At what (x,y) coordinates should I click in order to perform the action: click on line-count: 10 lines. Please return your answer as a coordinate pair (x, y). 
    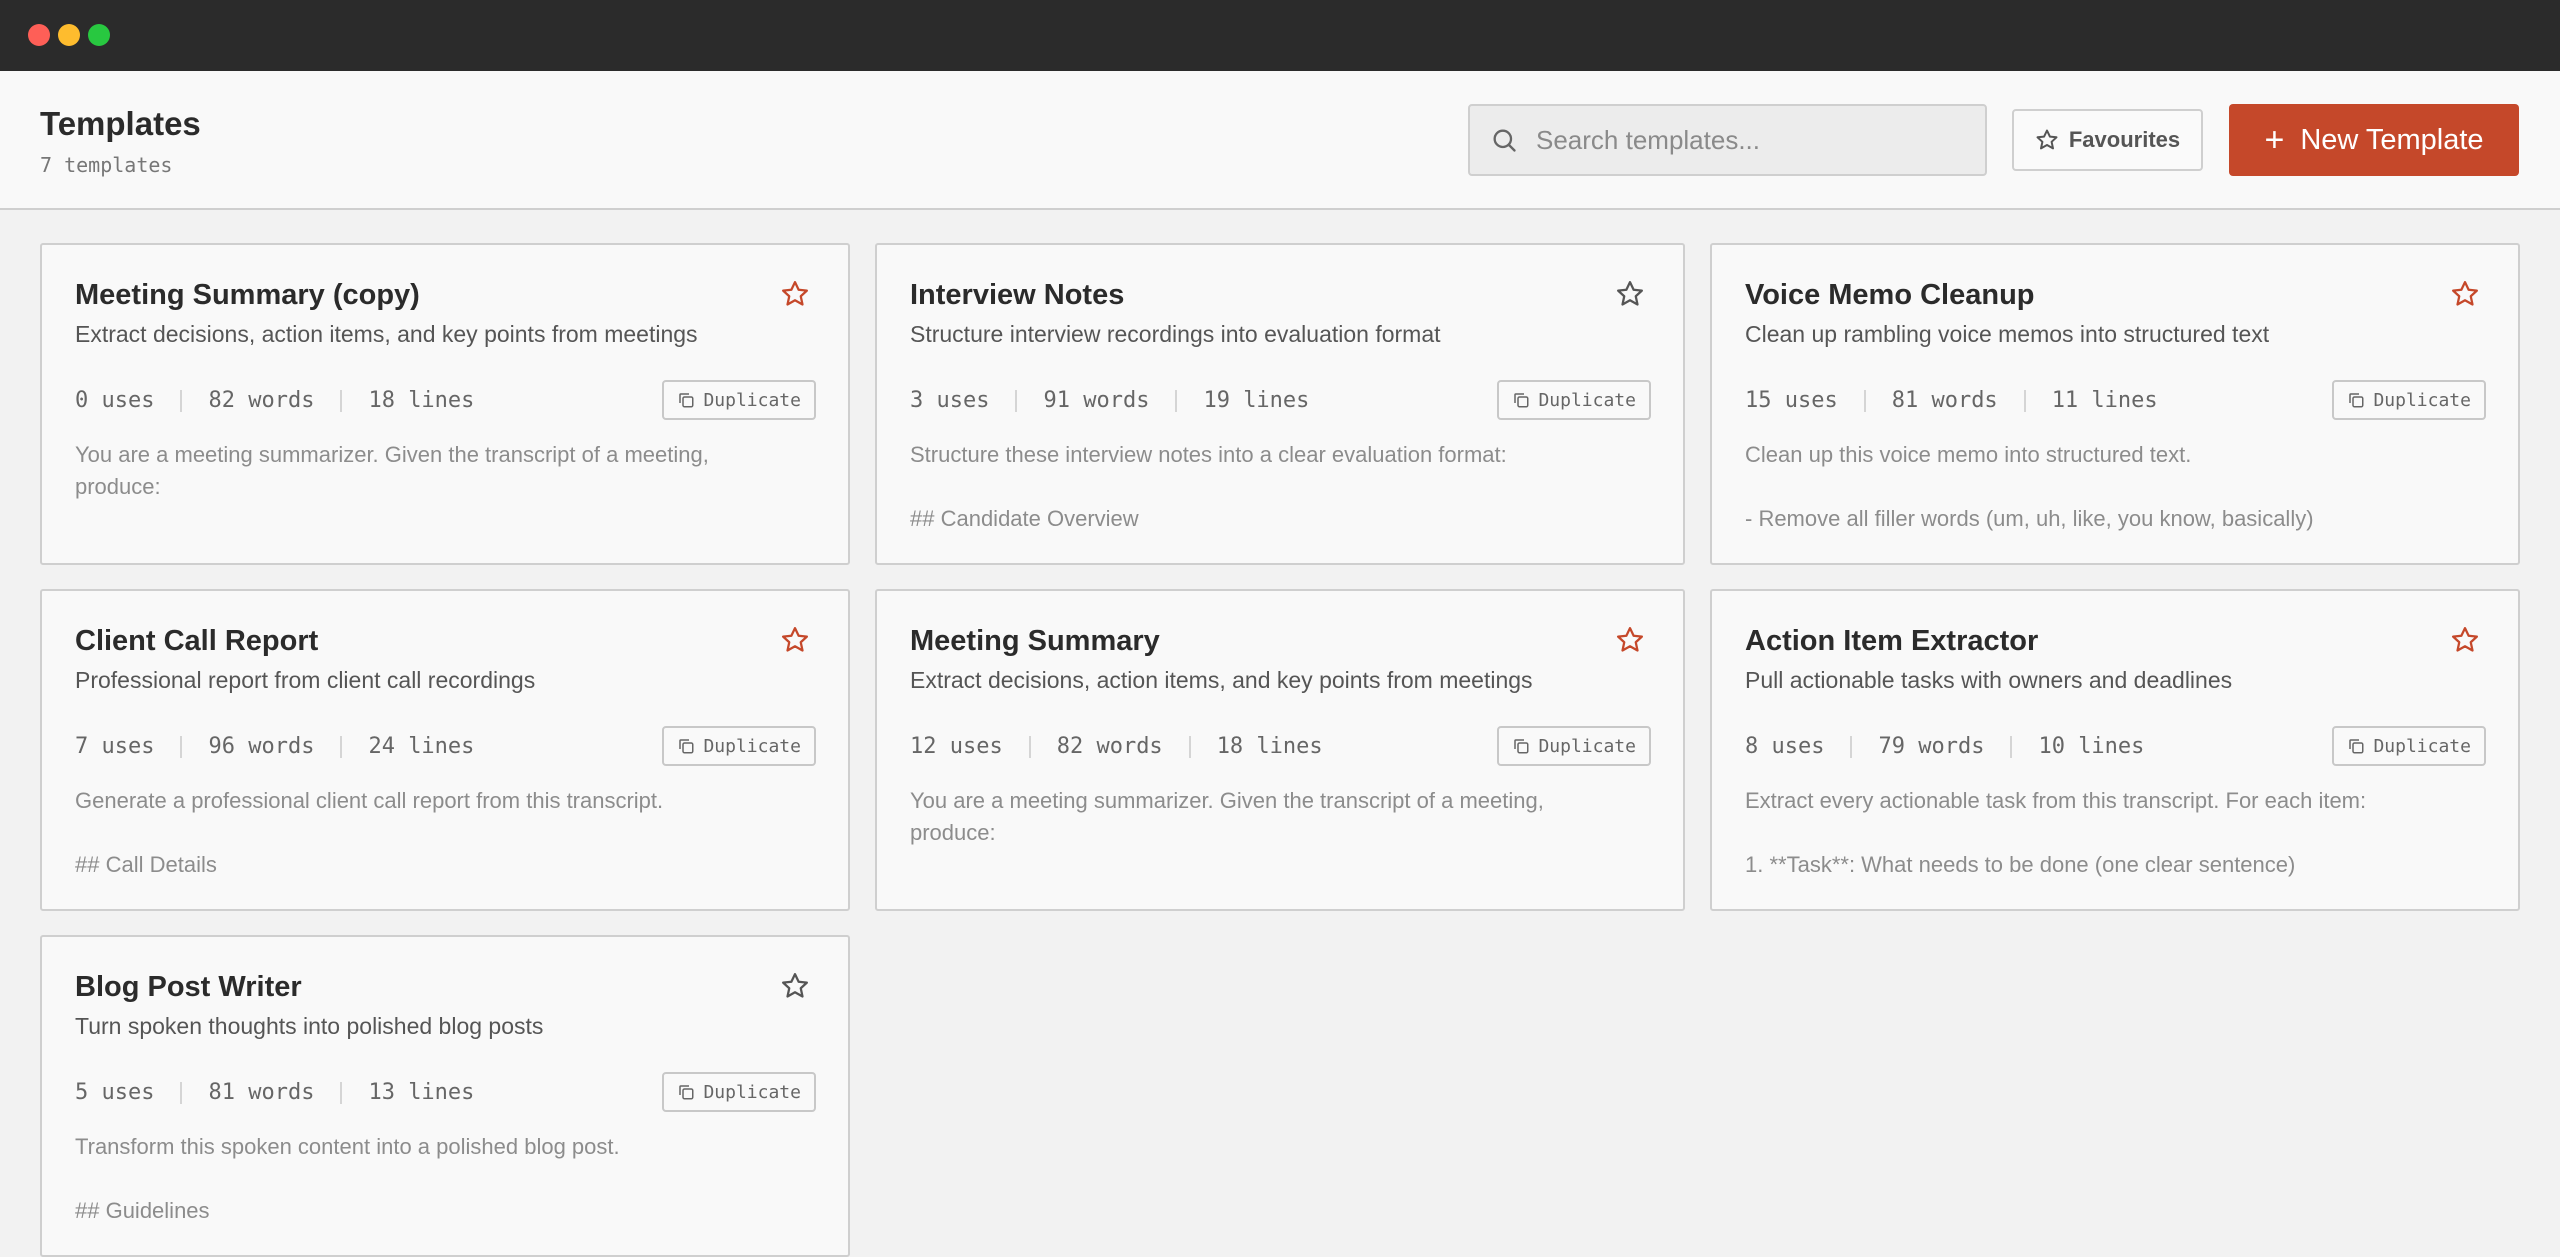
    Looking at the image, I should click on (2091, 746).